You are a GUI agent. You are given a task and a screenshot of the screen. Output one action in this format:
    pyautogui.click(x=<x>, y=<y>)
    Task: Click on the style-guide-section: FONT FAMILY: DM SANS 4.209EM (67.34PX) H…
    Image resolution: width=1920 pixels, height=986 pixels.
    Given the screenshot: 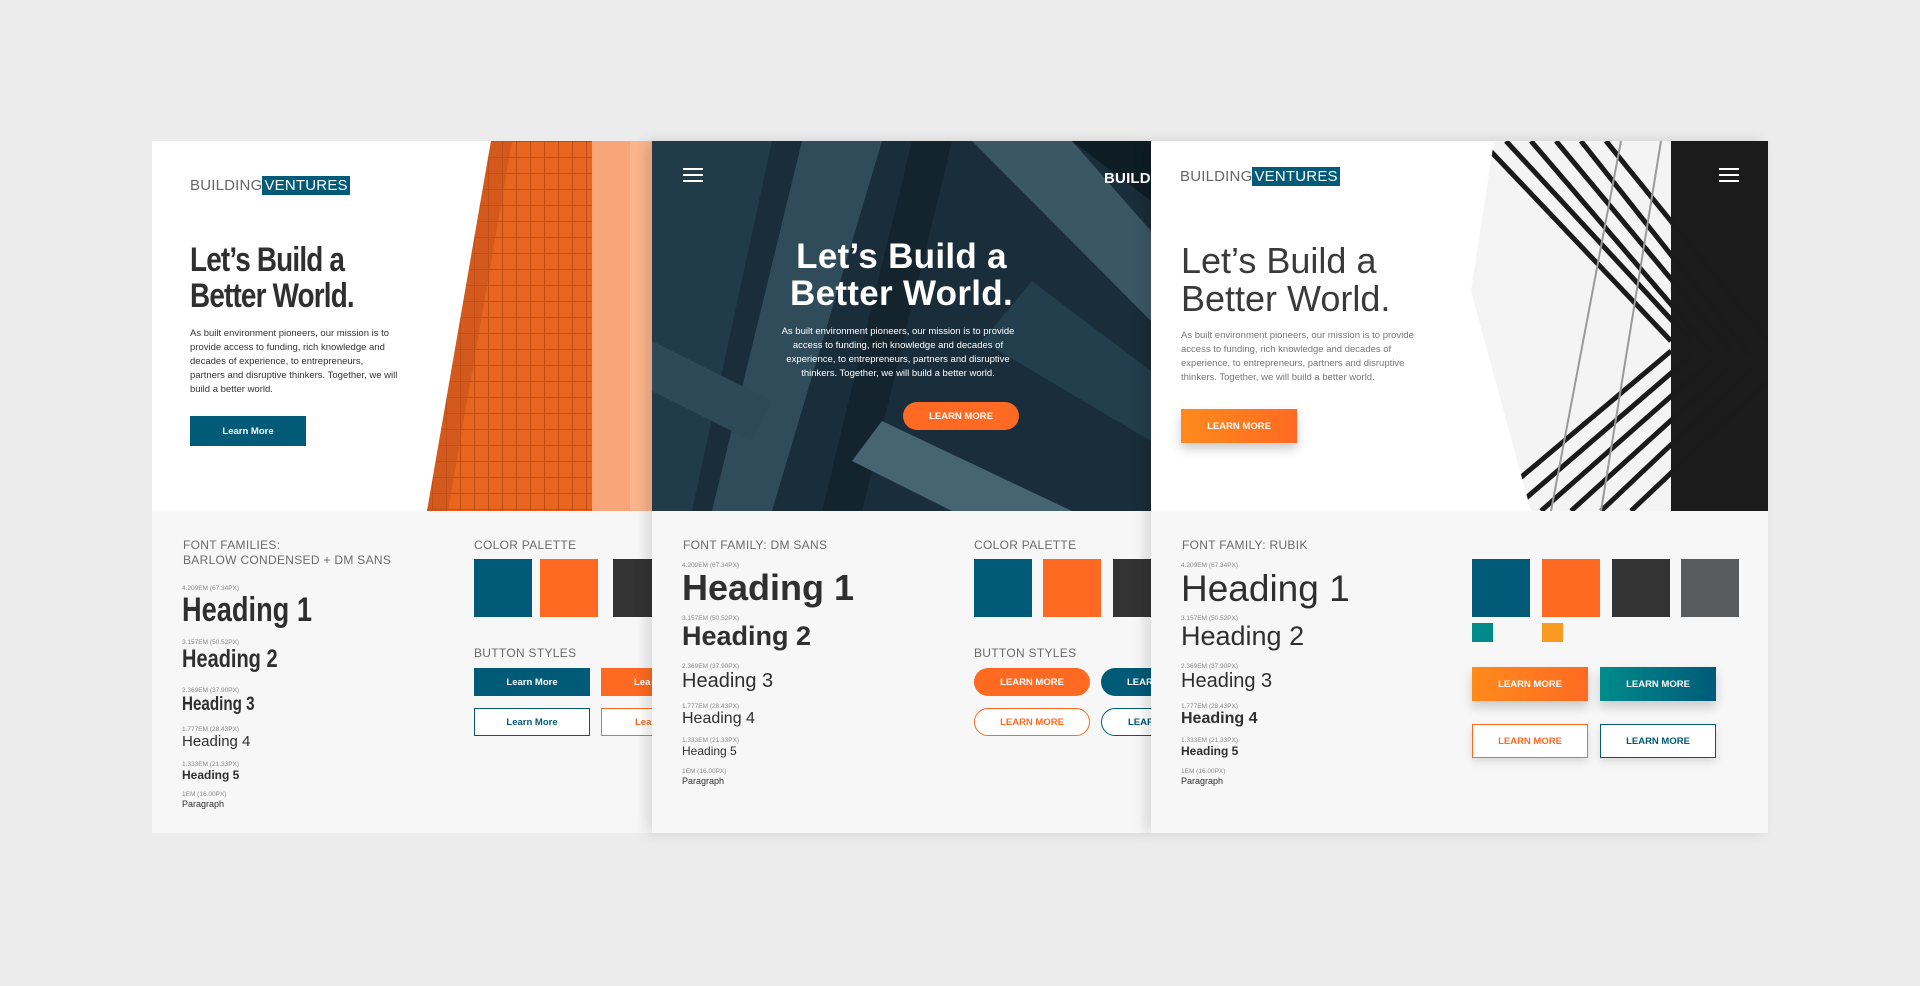 What is the action you would take?
    pyautogui.click(x=901, y=672)
    